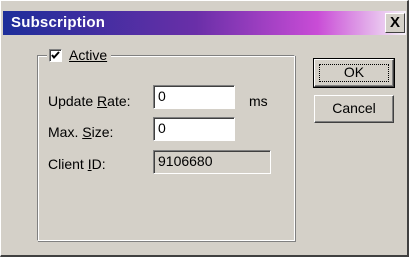 This screenshot has width=409, height=257. I want to click on checkmark-icon, so click(55, 54).